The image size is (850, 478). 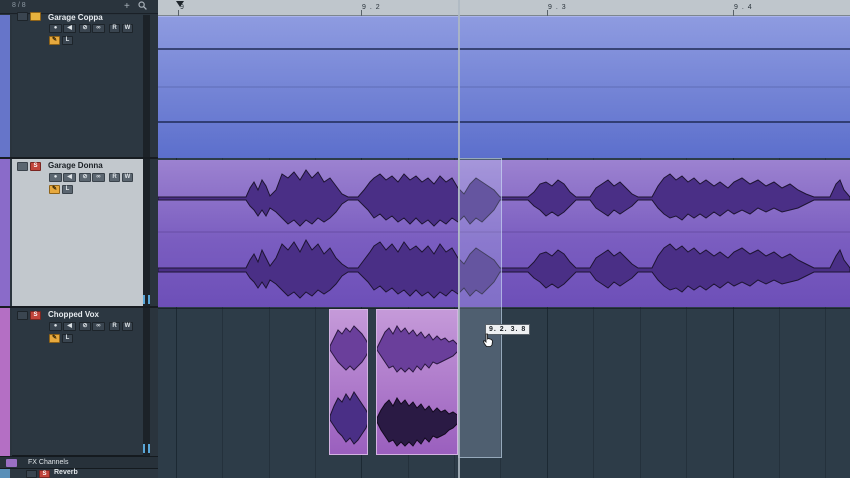 I want to click on track-header-chopped-vox: S Chopped Vox ● ◀ ⊘ ∞ R W ✎ L, so click(x=77, y=382).